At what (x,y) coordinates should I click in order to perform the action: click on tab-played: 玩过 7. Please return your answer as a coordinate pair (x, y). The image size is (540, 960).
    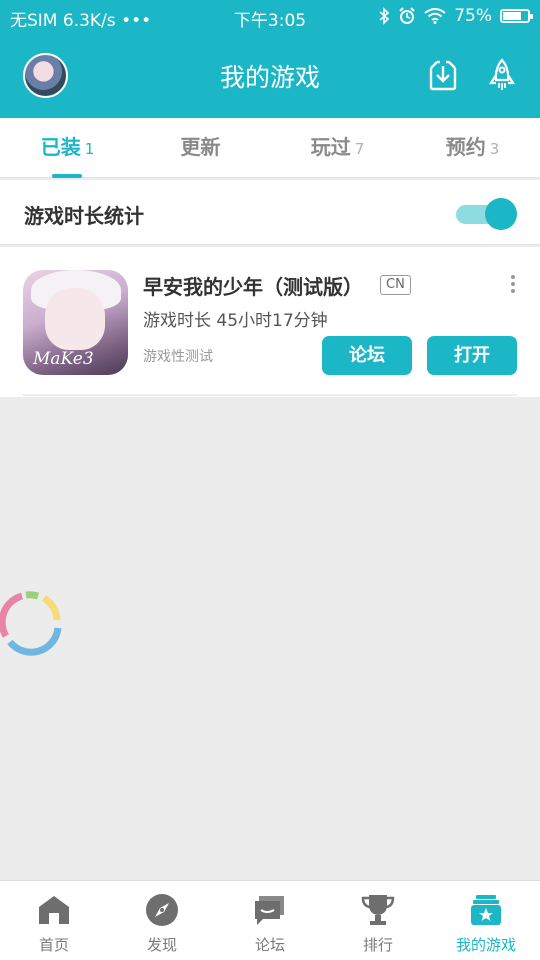
    Looking at the image, I should click on (337, 148).